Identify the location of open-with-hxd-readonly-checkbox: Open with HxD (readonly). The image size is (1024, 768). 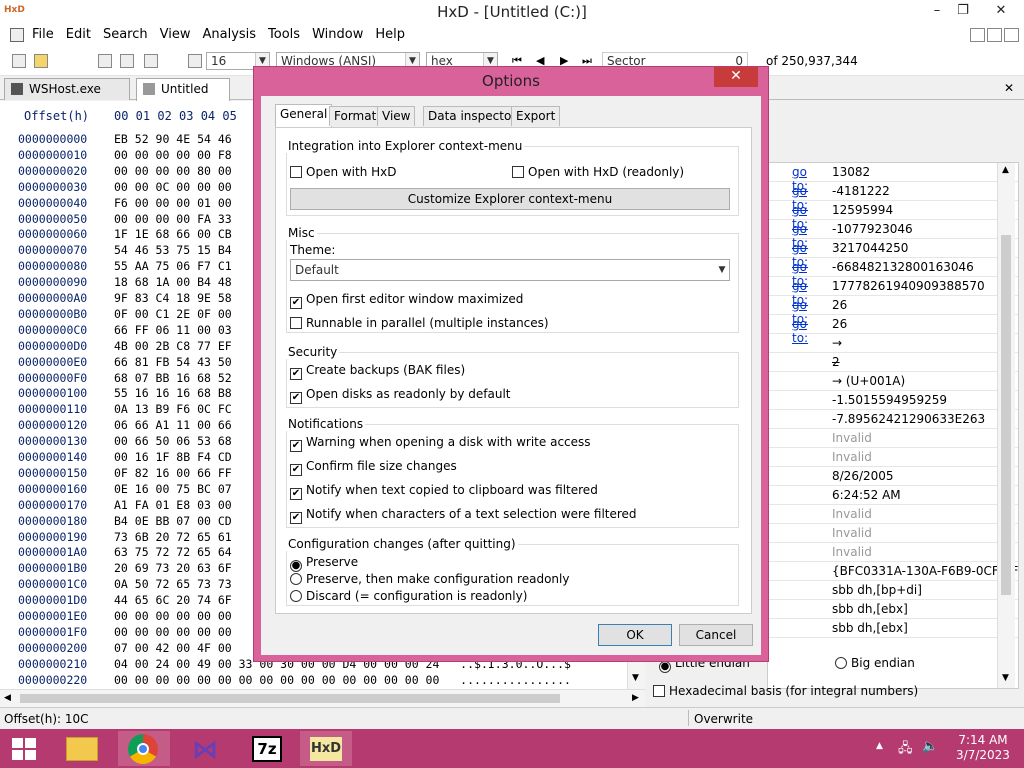
(598, 172).